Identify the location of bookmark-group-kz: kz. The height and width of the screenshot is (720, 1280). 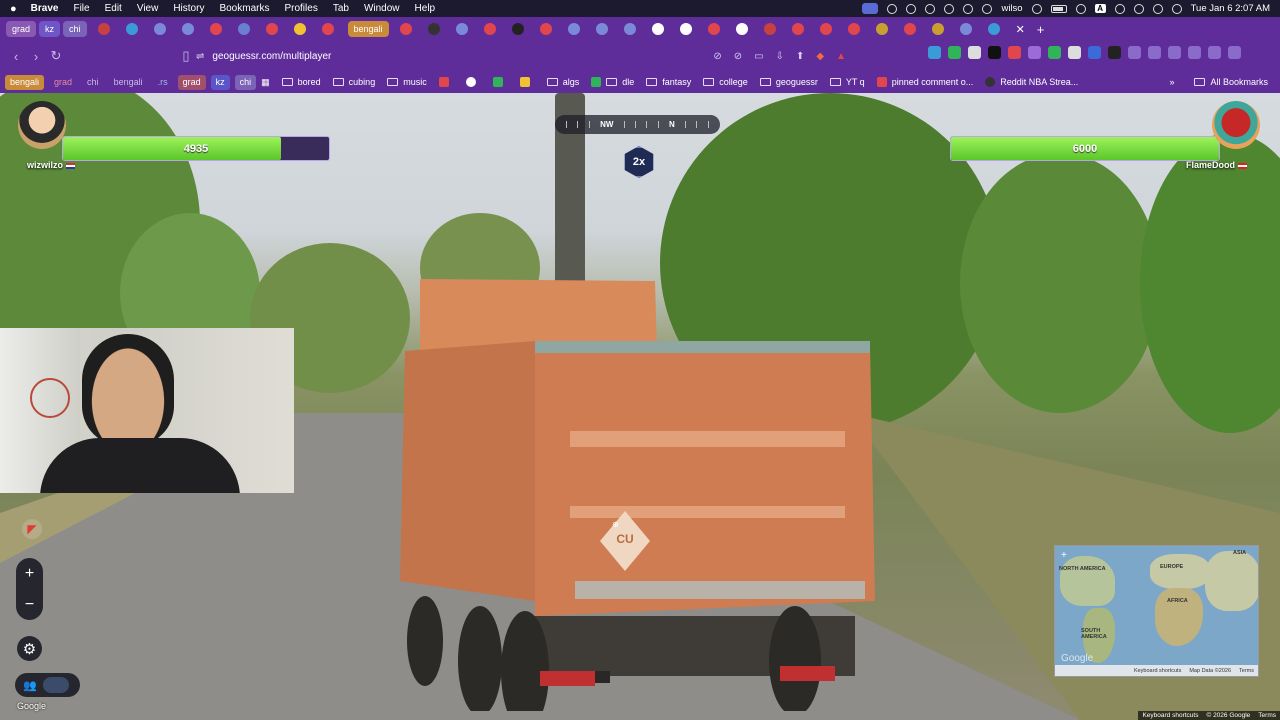
(220, 82).